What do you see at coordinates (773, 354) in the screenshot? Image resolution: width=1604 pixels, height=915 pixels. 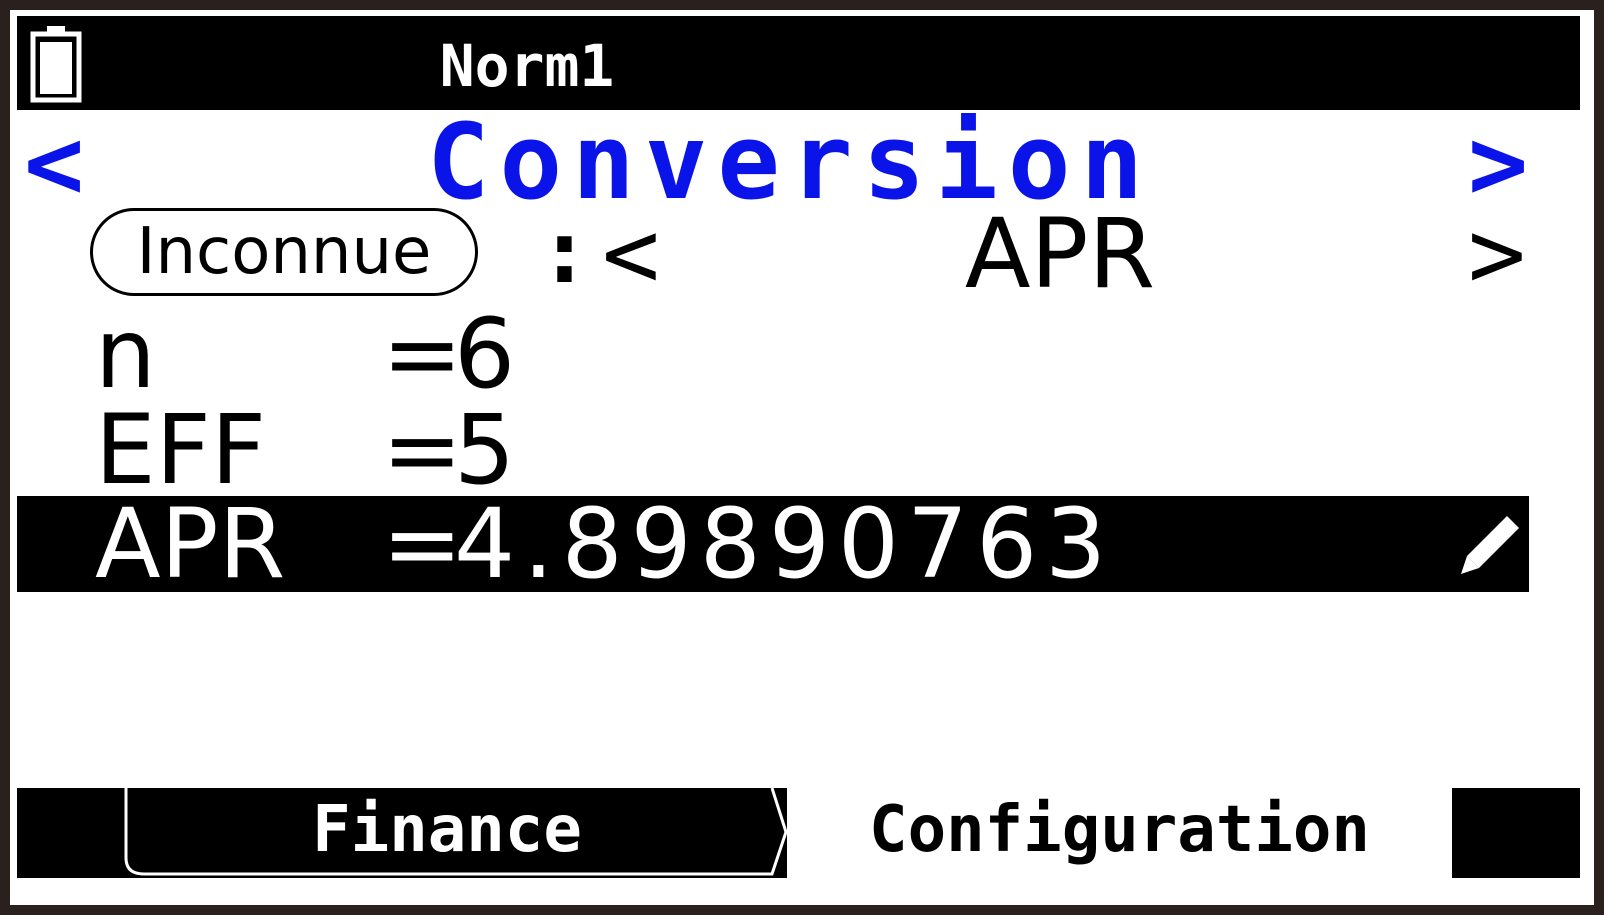 I see `variable-row-n: n = 6` at bounding box center [773, 354].